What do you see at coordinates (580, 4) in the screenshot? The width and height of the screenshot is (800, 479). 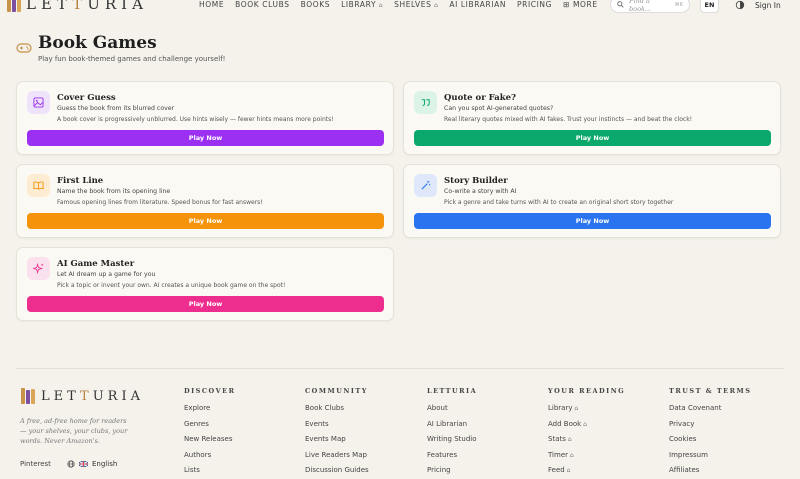 I see `nav-item-more: ⊞ MORE` at bounding box center [580, 4].